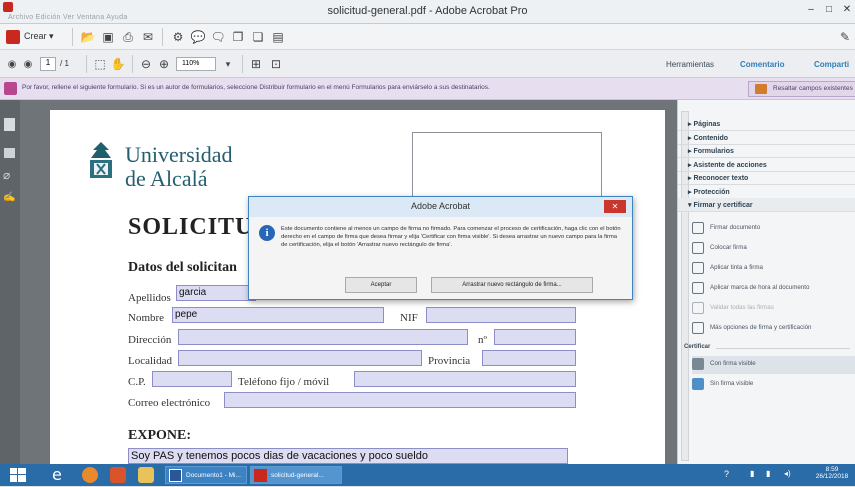  Describe the element at coordinates (178, 37) in the screenshot. I see `settings-gear-icon: ⚙` at that location.